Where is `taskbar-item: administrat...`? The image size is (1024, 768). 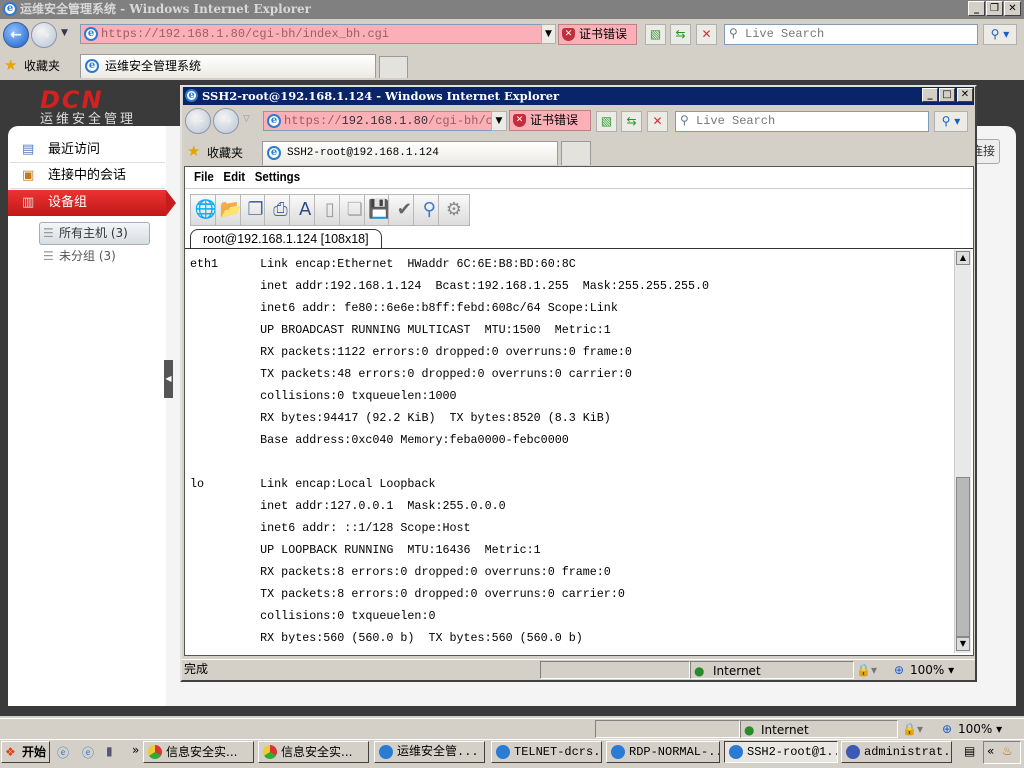
taskbar-item: administrat... is located at coordinates (896, 752).